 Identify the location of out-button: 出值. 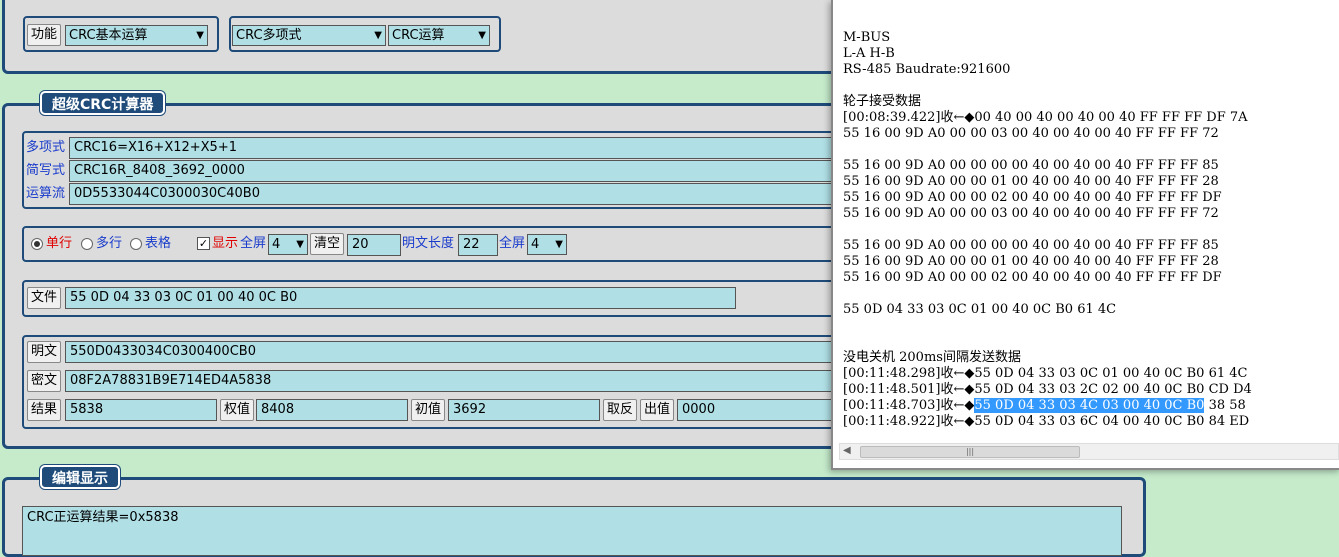
(657, 410).